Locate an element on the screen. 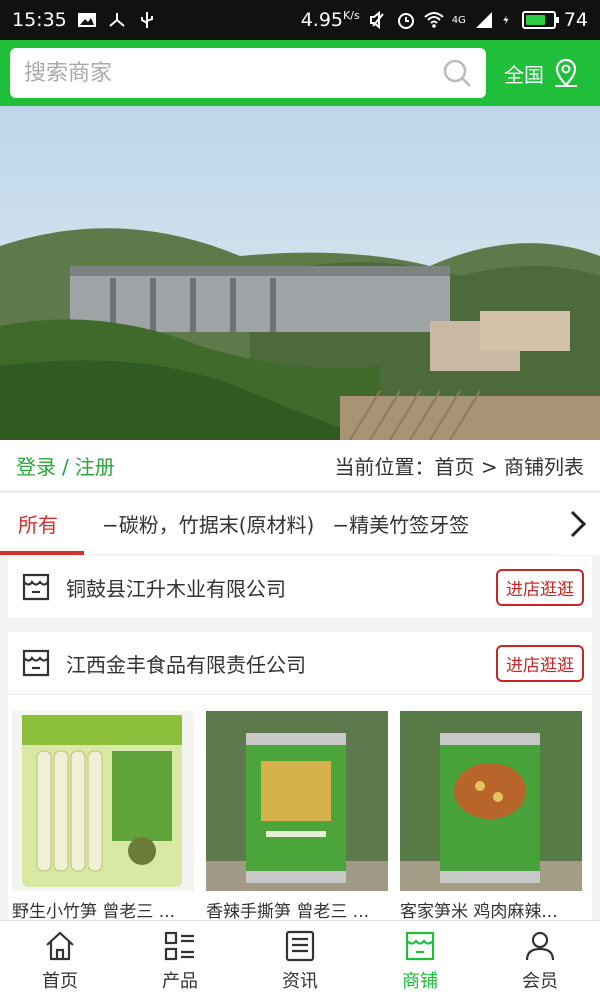  clock: 15:35 is located at coordinates (39, 20).